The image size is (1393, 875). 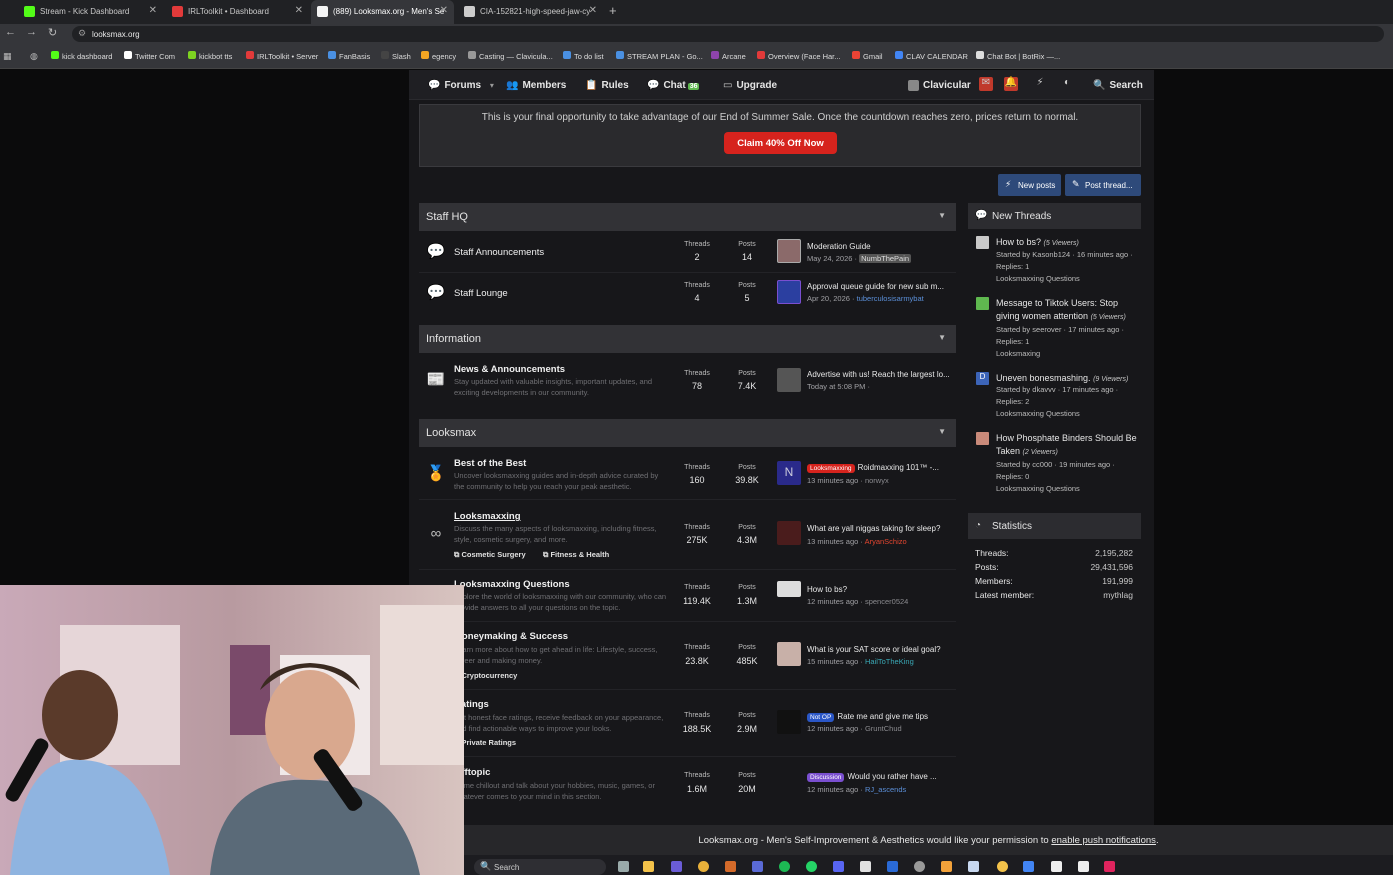 What do you see at coordinates (237, 12) in the screenshot?
I see `tab-irltoolkit: IRLToolkit • Dashboard ✕` at bounding box center [237, 12].